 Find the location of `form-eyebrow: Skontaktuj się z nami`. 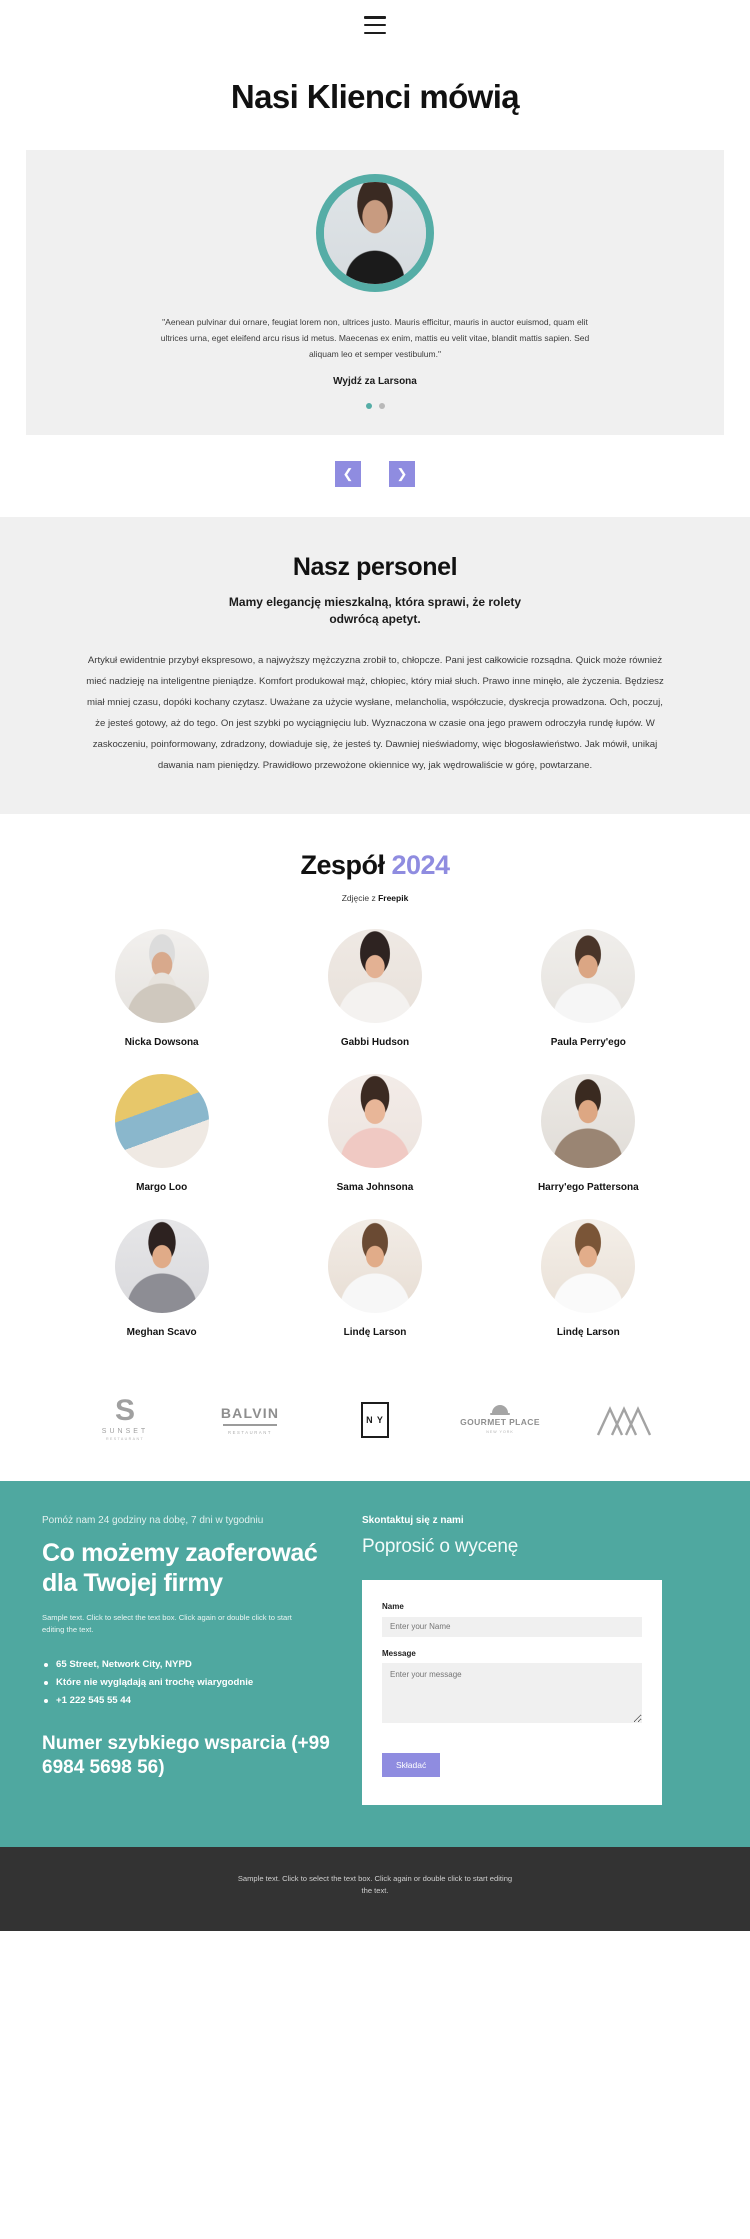

form-eyebrow: Skontaktuj się z nami is located at coordinates (413, 1520).